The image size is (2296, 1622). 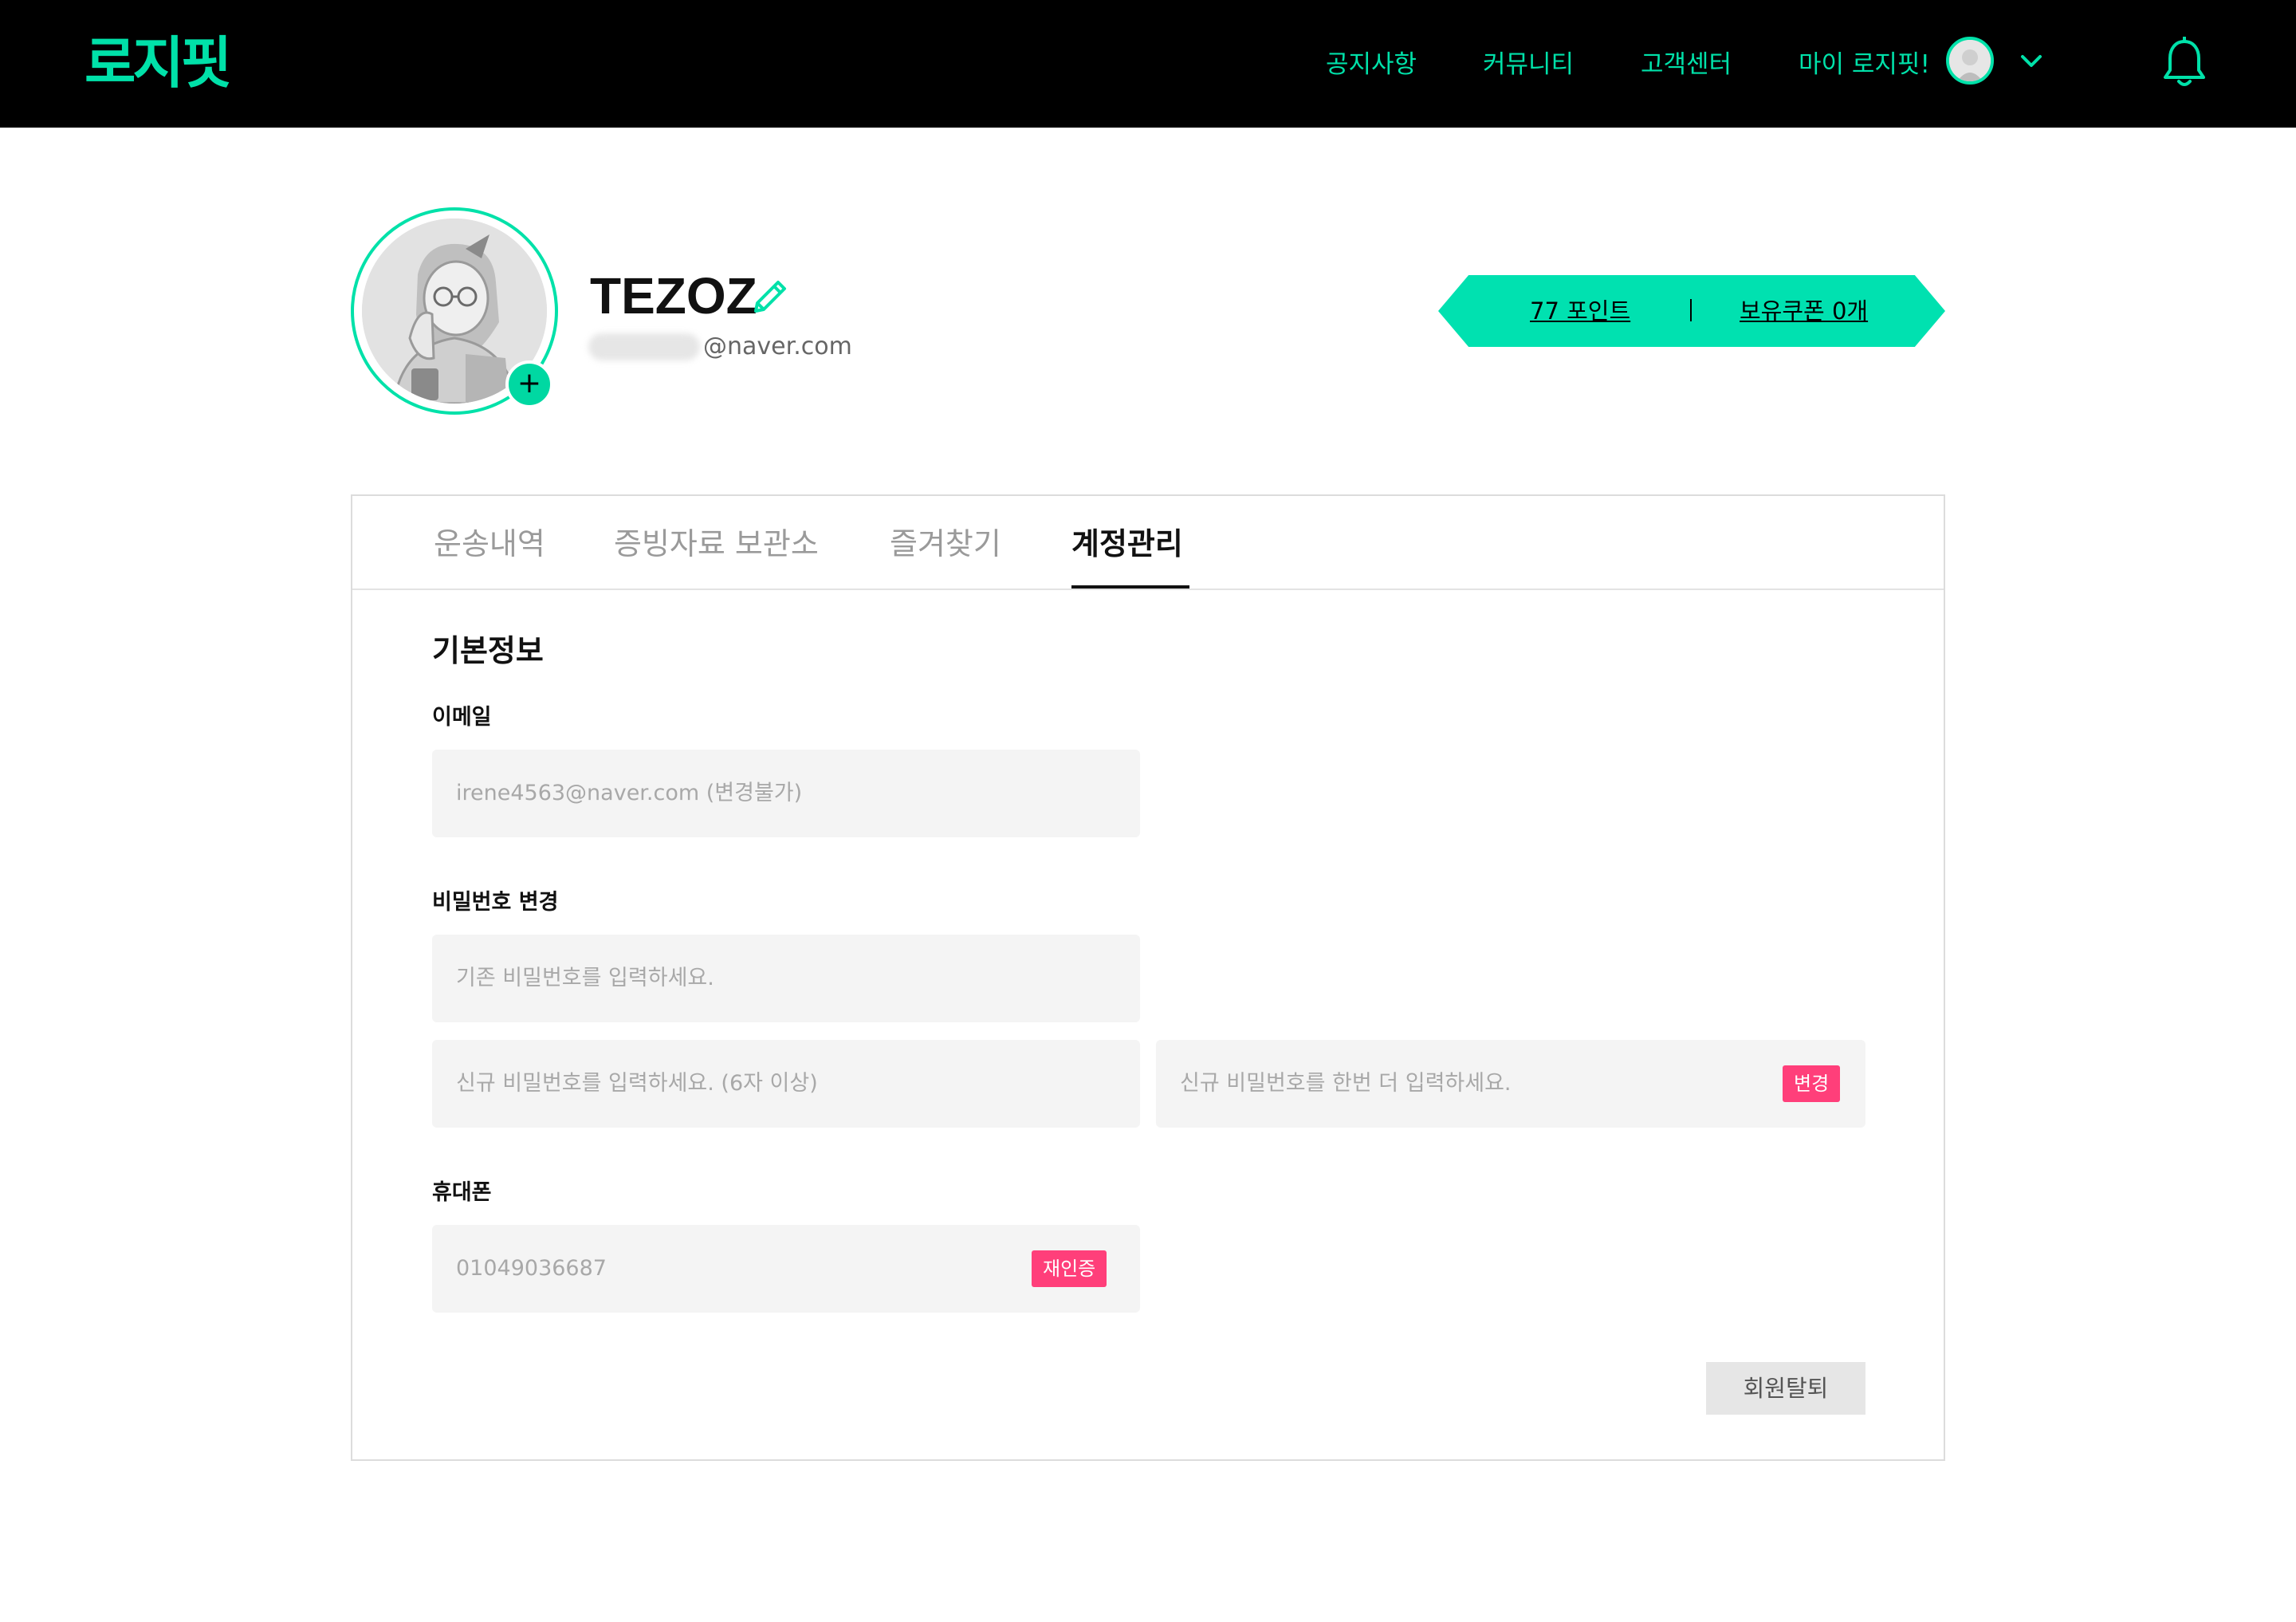 What do you see at coordinates (673, 296) in the screenshot?
I see `profile-name: TEZOZ` at bounding box center [673, 296].